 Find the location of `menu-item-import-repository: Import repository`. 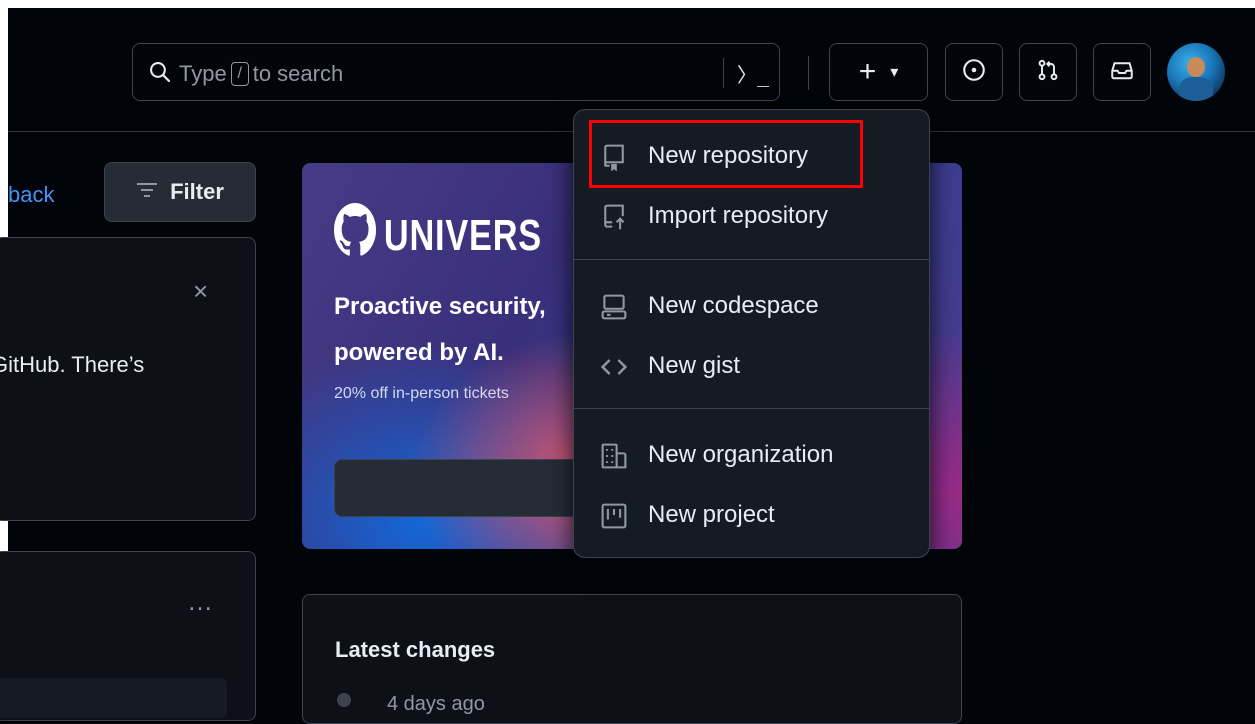

menu-item-import-repository: Import repository is located at coordinates (751, 216).